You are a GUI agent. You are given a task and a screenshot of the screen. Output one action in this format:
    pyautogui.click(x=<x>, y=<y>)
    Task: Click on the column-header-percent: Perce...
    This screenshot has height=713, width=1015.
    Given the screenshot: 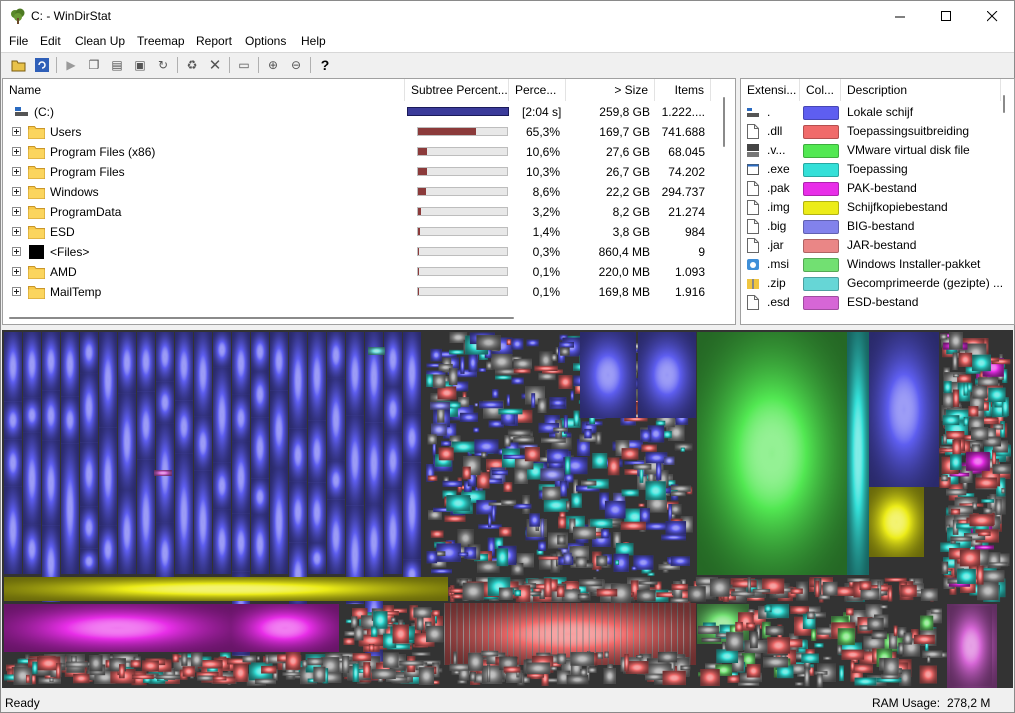 What is the action you would take?
    pyautogui.click(x=537, y=90)
    